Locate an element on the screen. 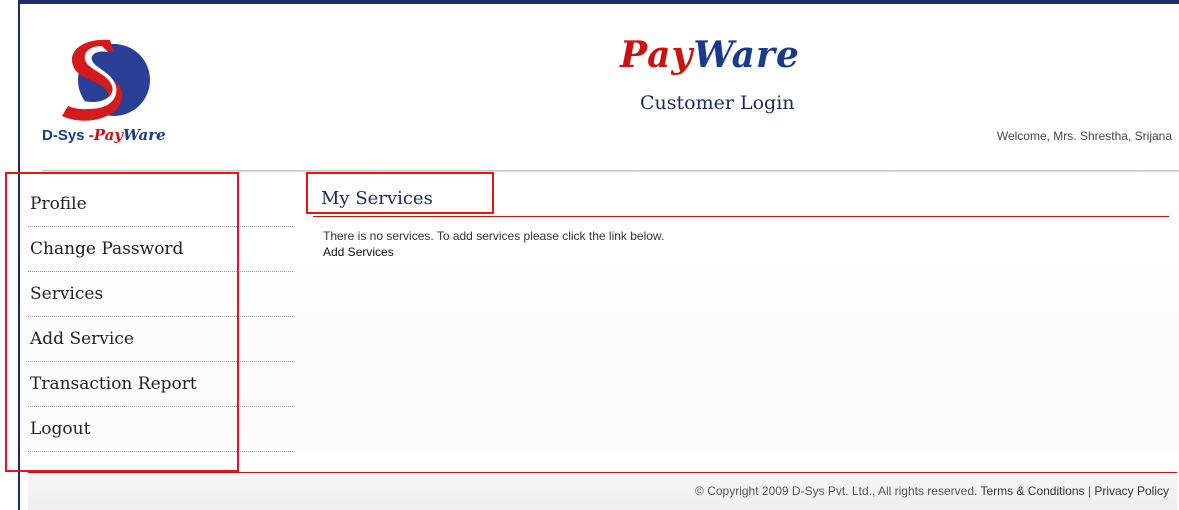 This screenshot has width=1179, height=510. dsys-payware-logo: D-Sys -PayWare is located at coordinates (117, 94).